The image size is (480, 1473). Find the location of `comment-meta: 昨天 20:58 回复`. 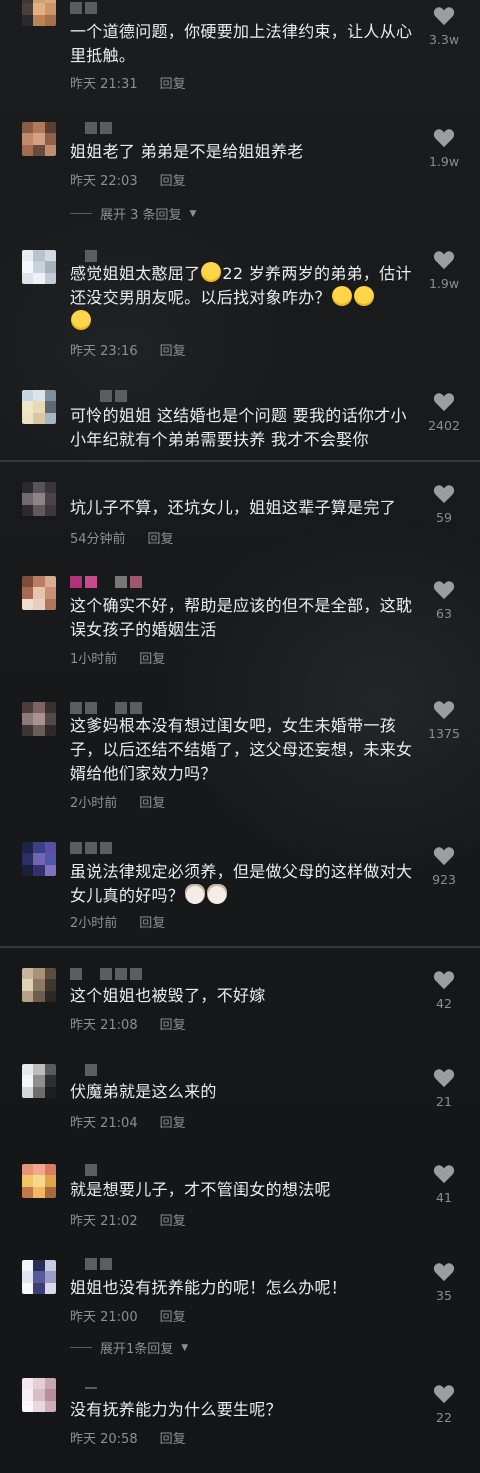

comment-meta: 昨天 20:58 回复 is located at coordinates (128, 1437).